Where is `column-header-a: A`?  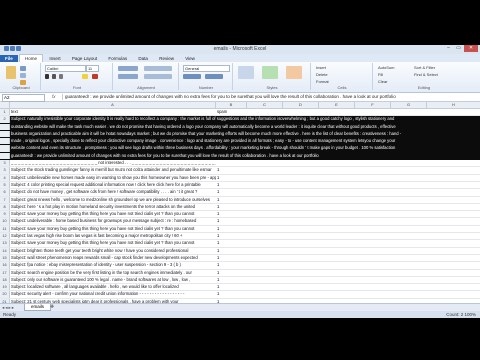 column-header-a: A is located at coordinates (113, 105).